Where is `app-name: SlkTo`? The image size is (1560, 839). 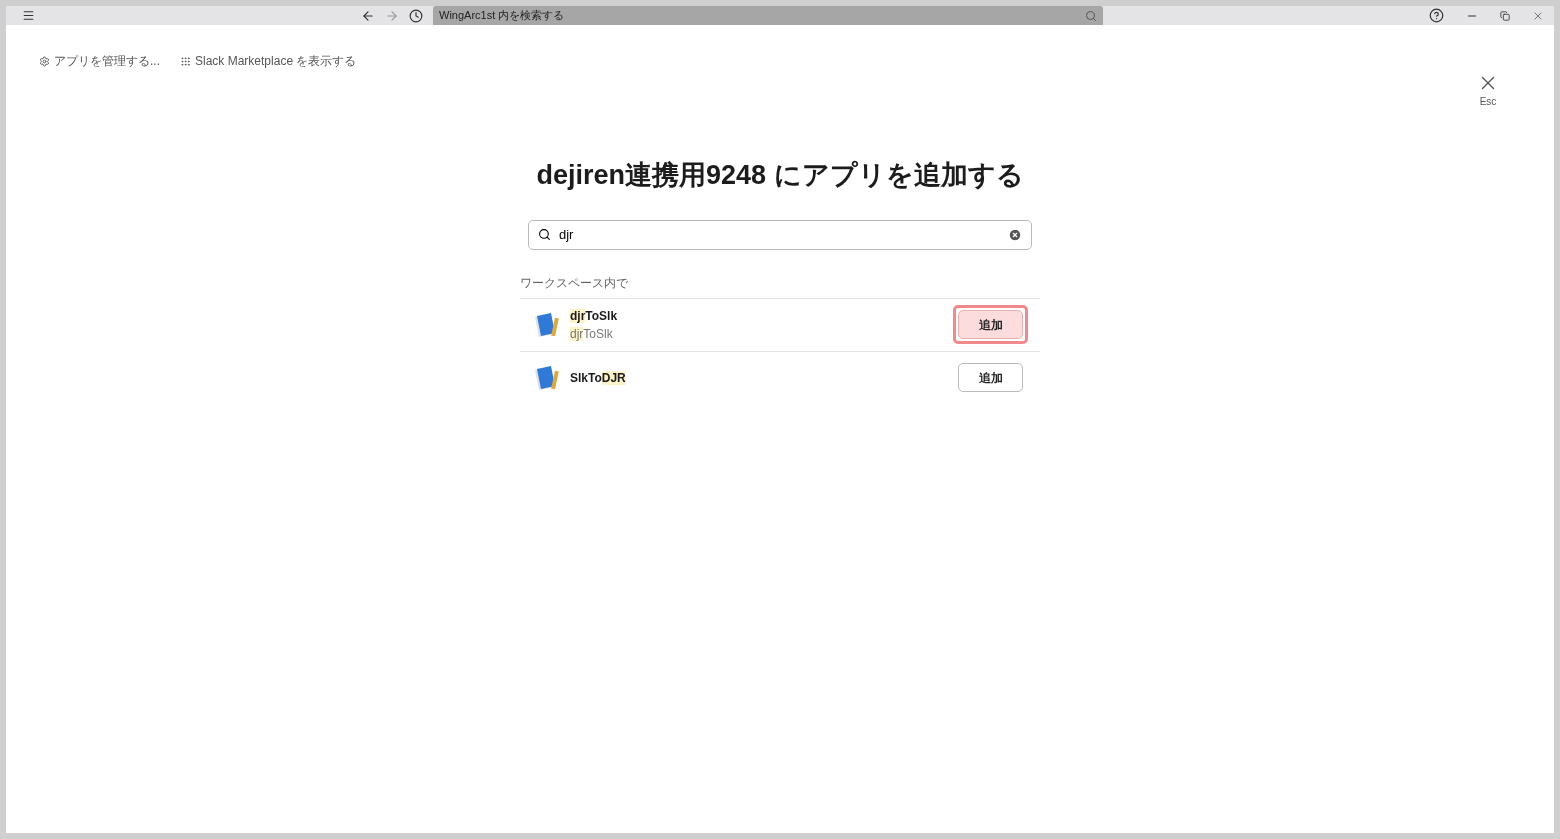
app-name: SlkTo is located at coordinates (586, 377).